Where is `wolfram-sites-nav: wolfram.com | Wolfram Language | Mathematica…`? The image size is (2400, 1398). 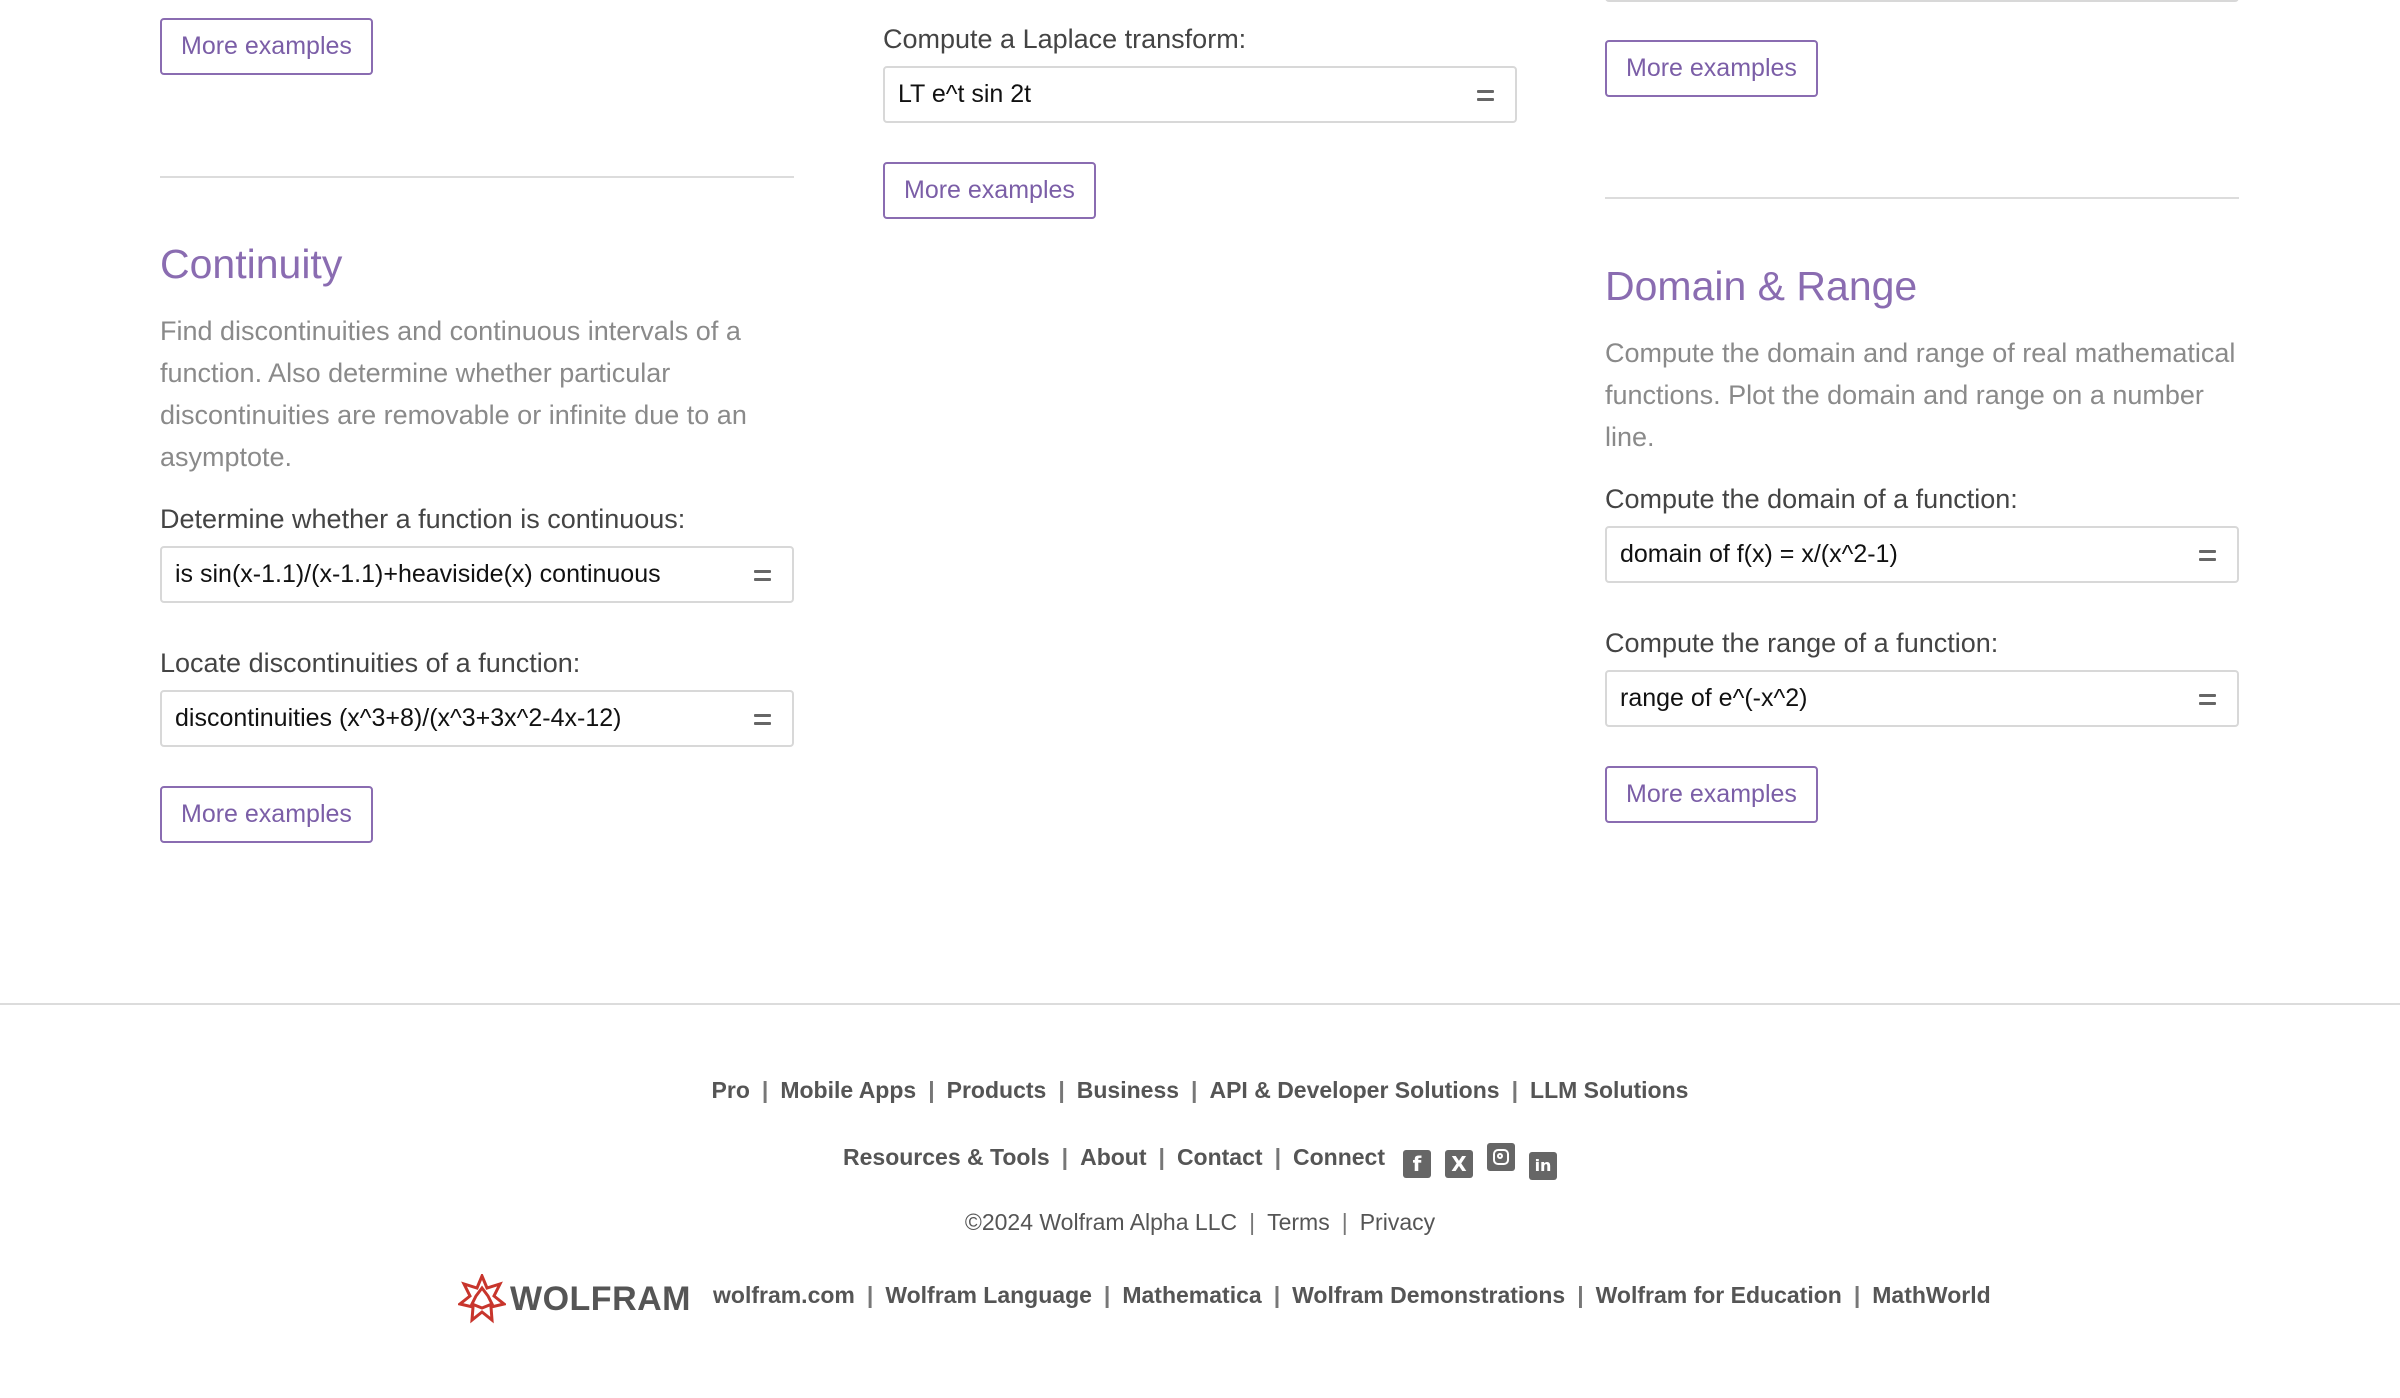
wolfram-sites-nav: wolfram.com | Wolfram Language | Mathematica… is located at coordinates (1352, 1295).